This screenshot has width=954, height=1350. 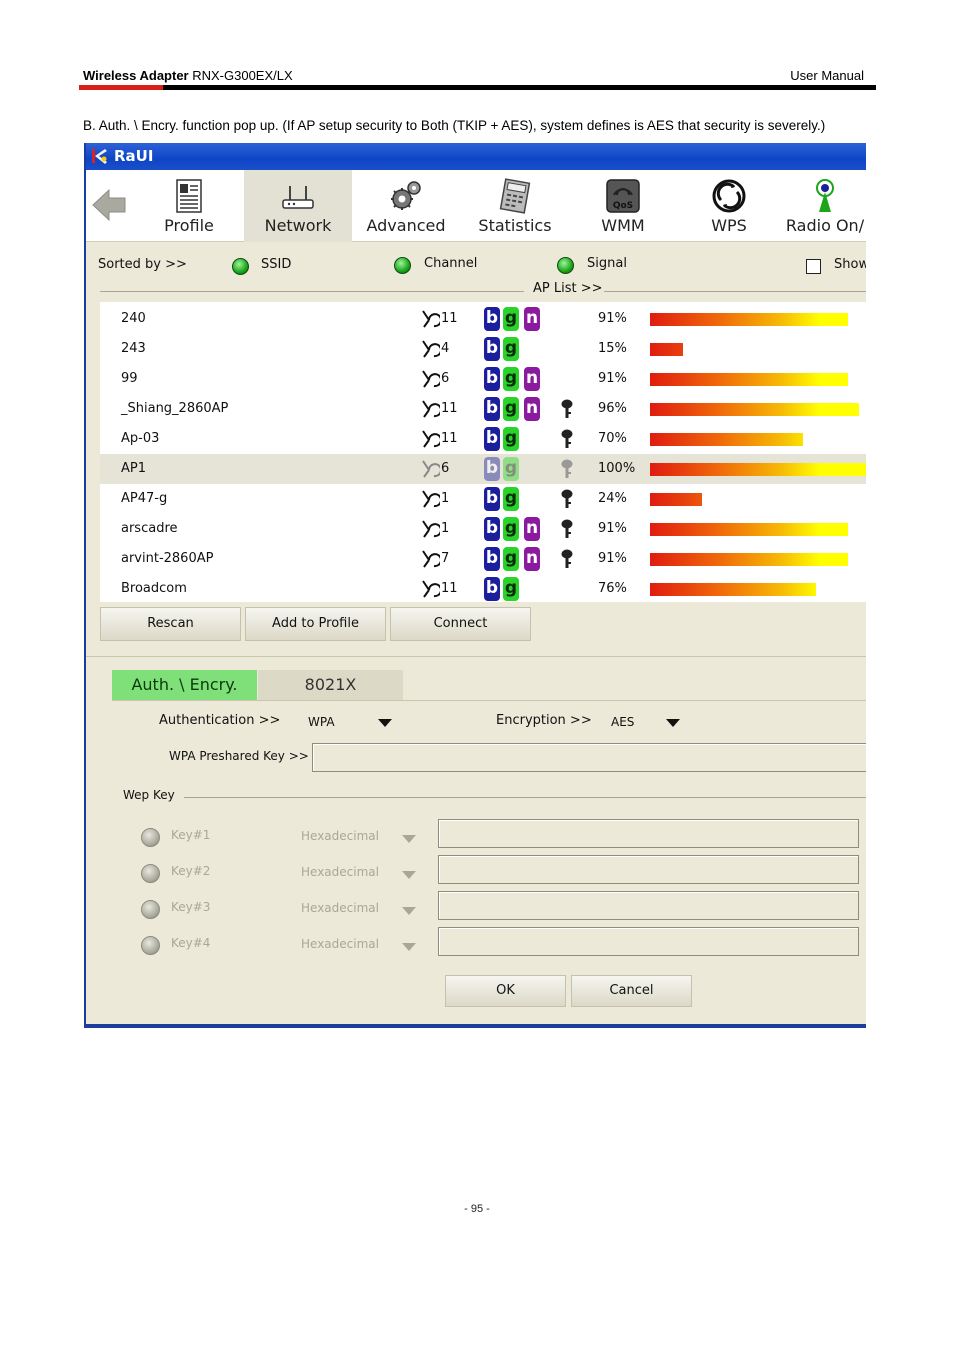 I want to click on toolbar-advanced: Advanced, so click(x=406, y=206).